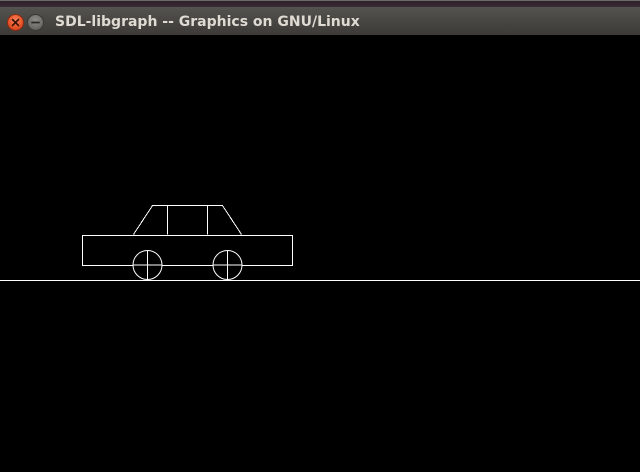 The image size is (640, 472). What do you see at coordinates (187, 220) in the screenshot?
I see `car-roof` at bounding box center [187, 220].